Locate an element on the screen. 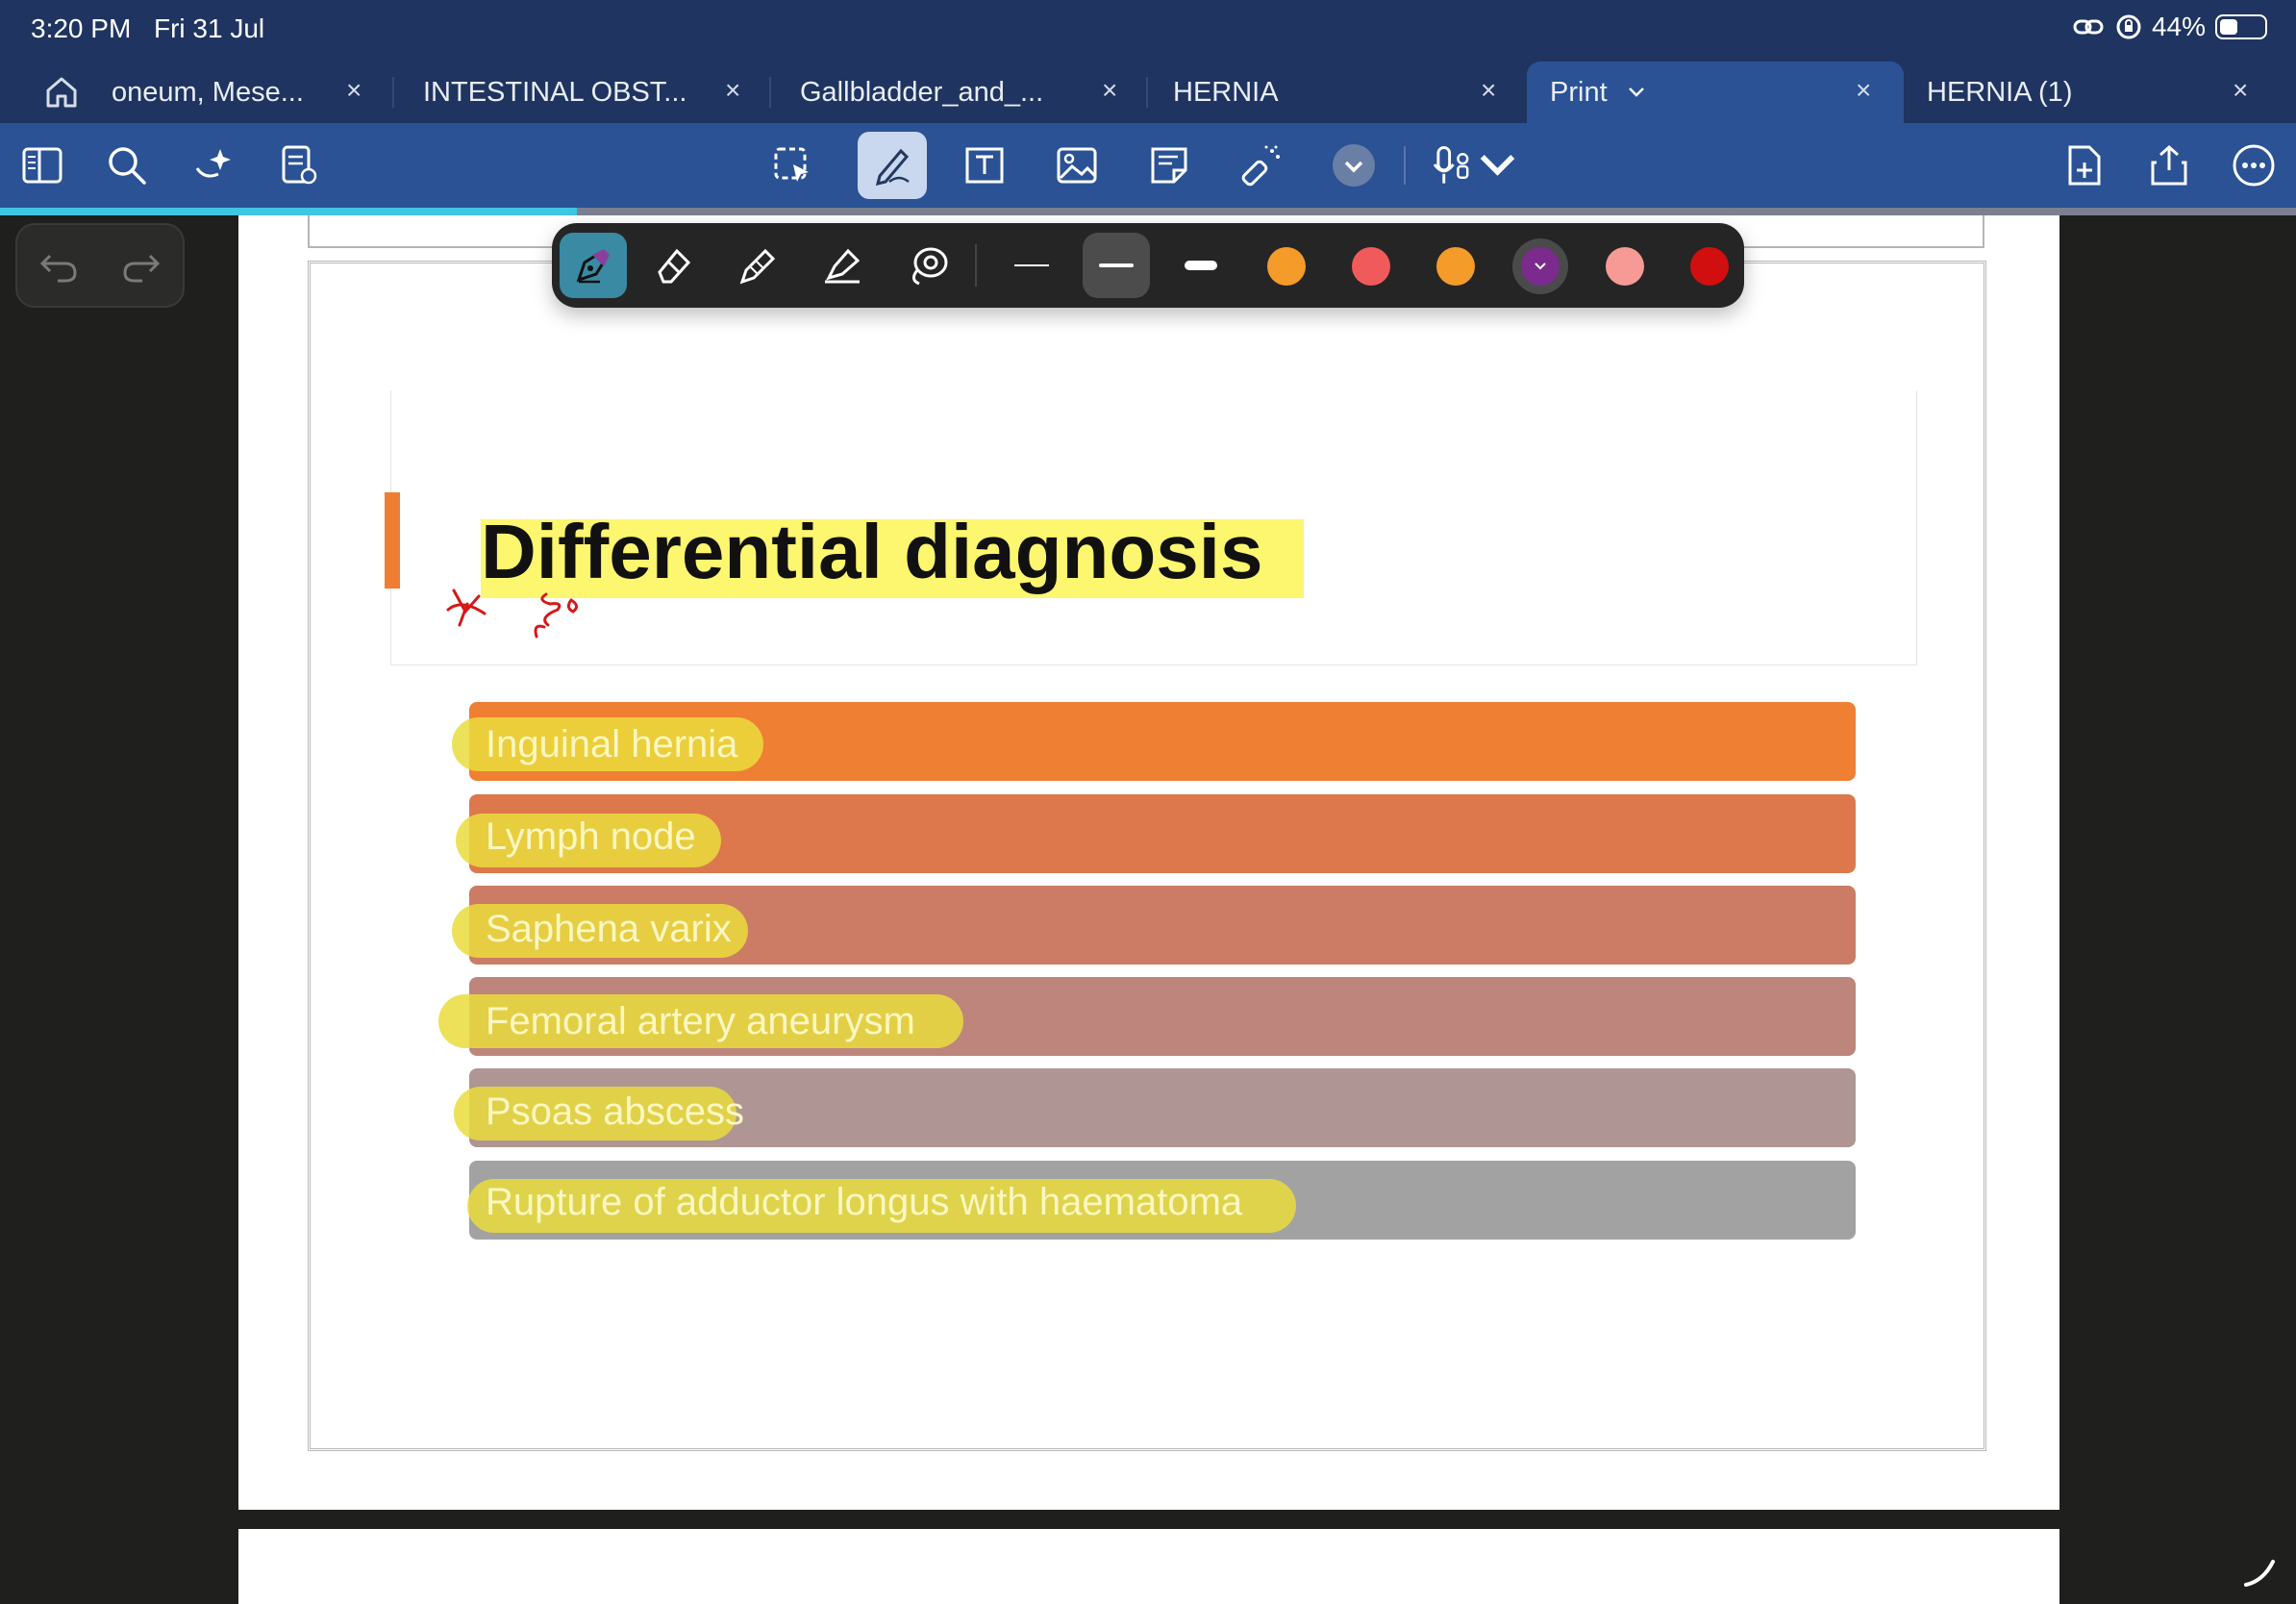  fountain-pen-tool is located at coordinates (593, 265).